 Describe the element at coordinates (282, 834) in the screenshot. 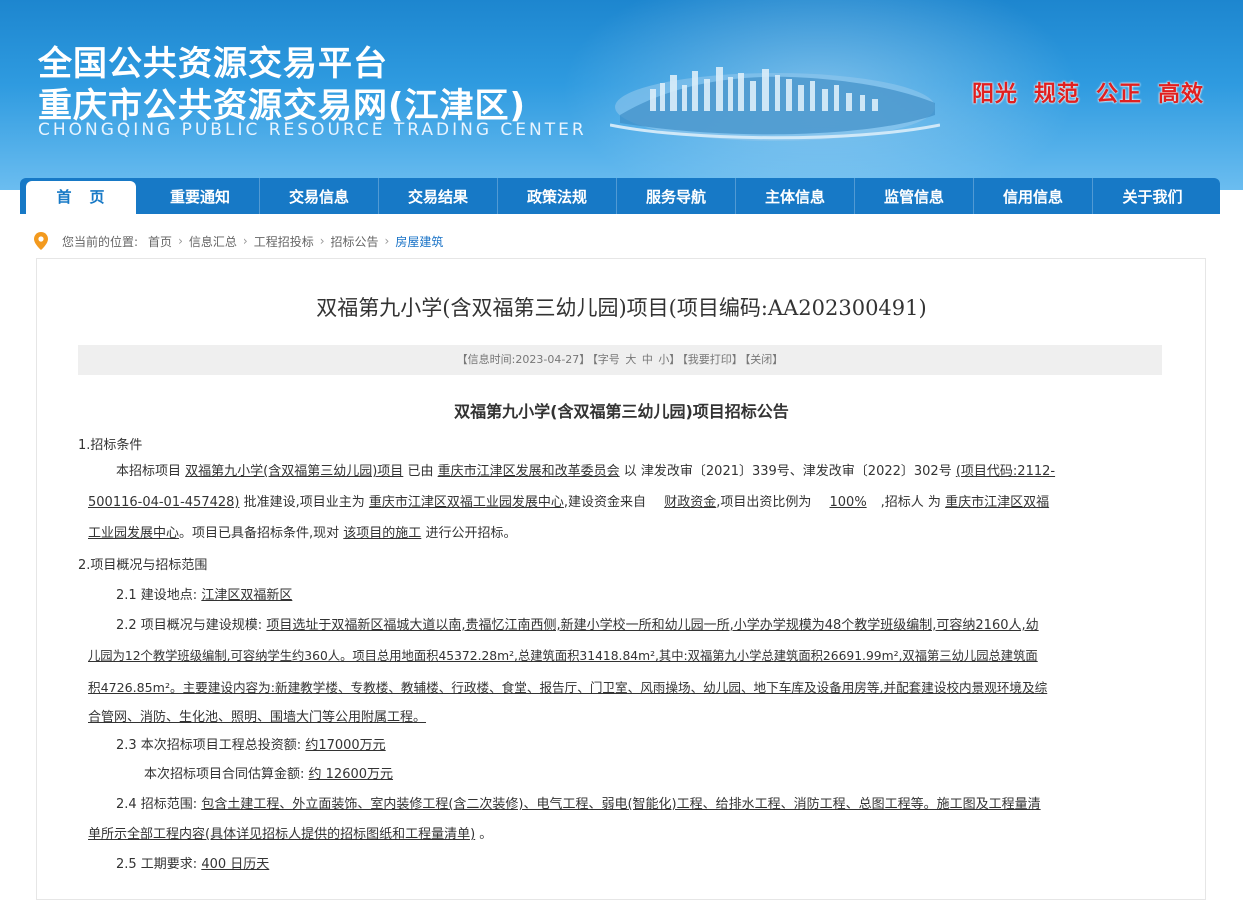

I see `value: 单所示全部工程内容(具体详见招标人提供的招标图纸和工程量清单)` at that location.